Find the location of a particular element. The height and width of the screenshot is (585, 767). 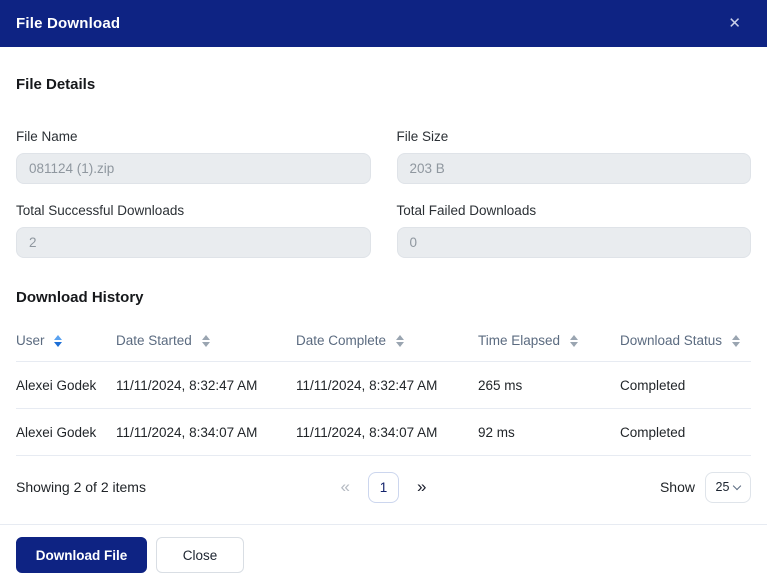

file-name-field-group: File Name 081124 (1).zip is located at coordinates (193, 156).